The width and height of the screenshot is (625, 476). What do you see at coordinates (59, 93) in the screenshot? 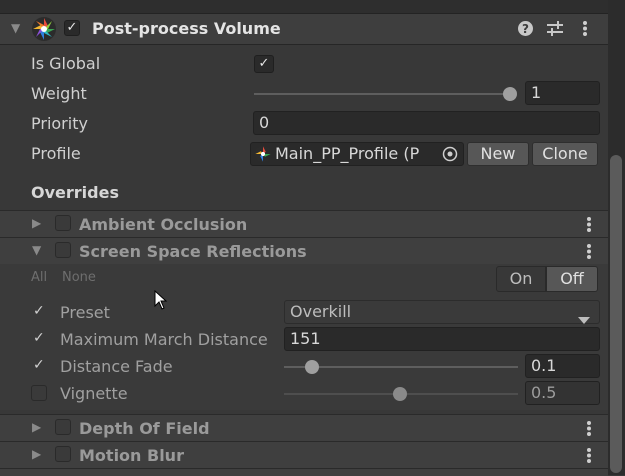
I see `weight-label: Weight` at bounding box center [59, 93].